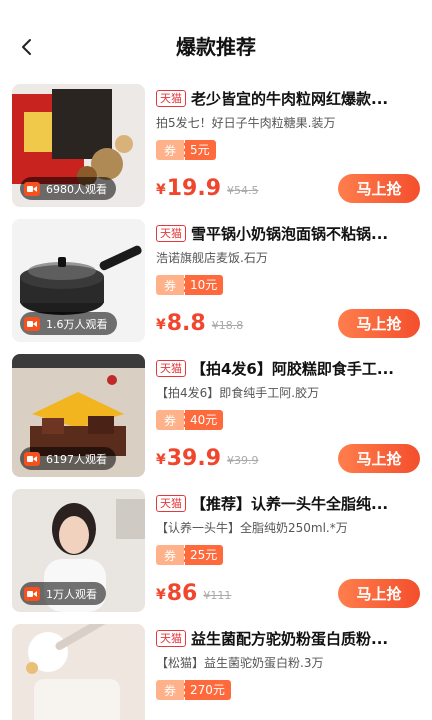  What do you see at coordinates (182, 593) in the screenshot?
I see `sale-price: 86` at bounding box center [182, 593].